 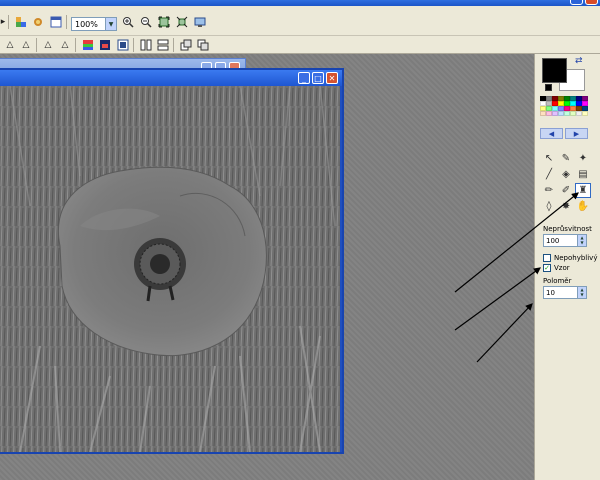 I want to click on partial-icon: ▸, so click(x=3, y=22).